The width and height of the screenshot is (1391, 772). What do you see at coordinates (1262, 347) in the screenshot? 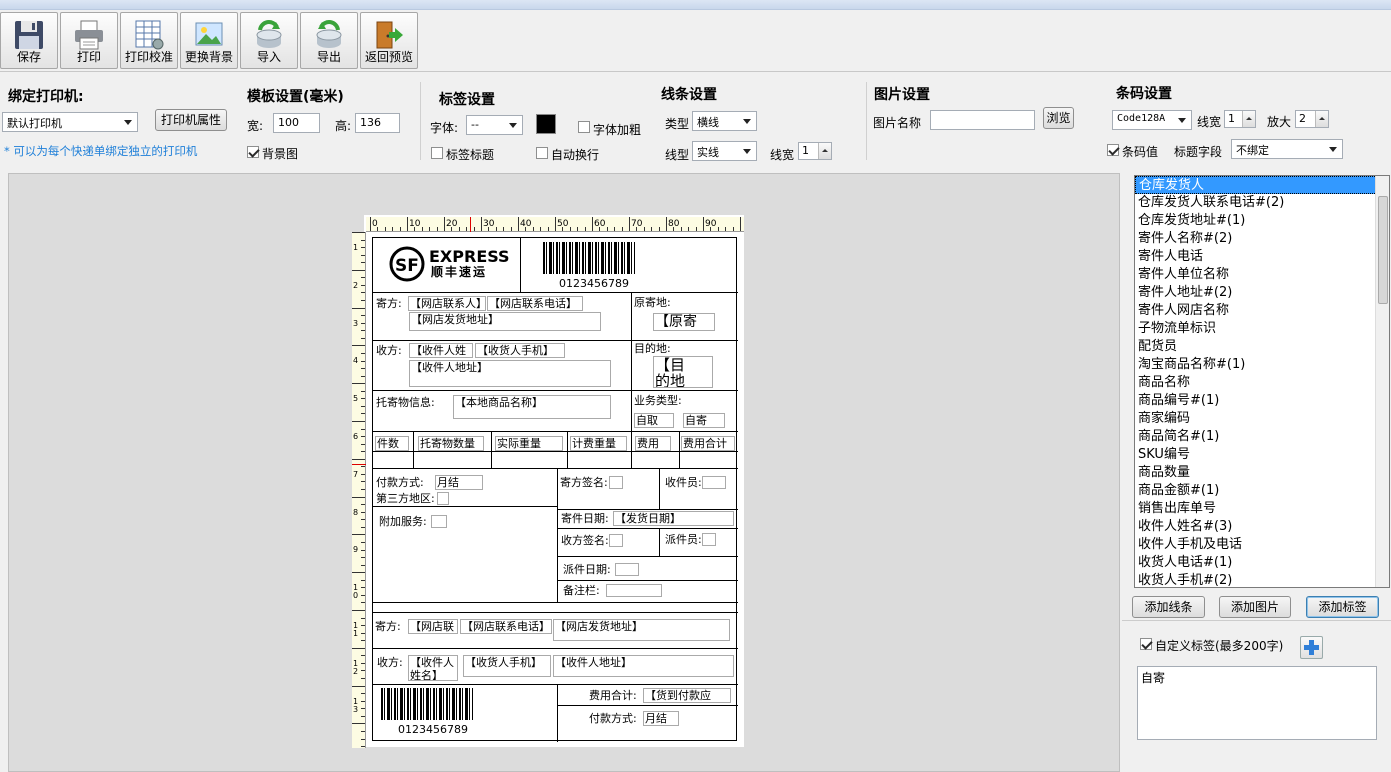
I see `field-list-item: 配货员` at bounding box center [1262, 347].